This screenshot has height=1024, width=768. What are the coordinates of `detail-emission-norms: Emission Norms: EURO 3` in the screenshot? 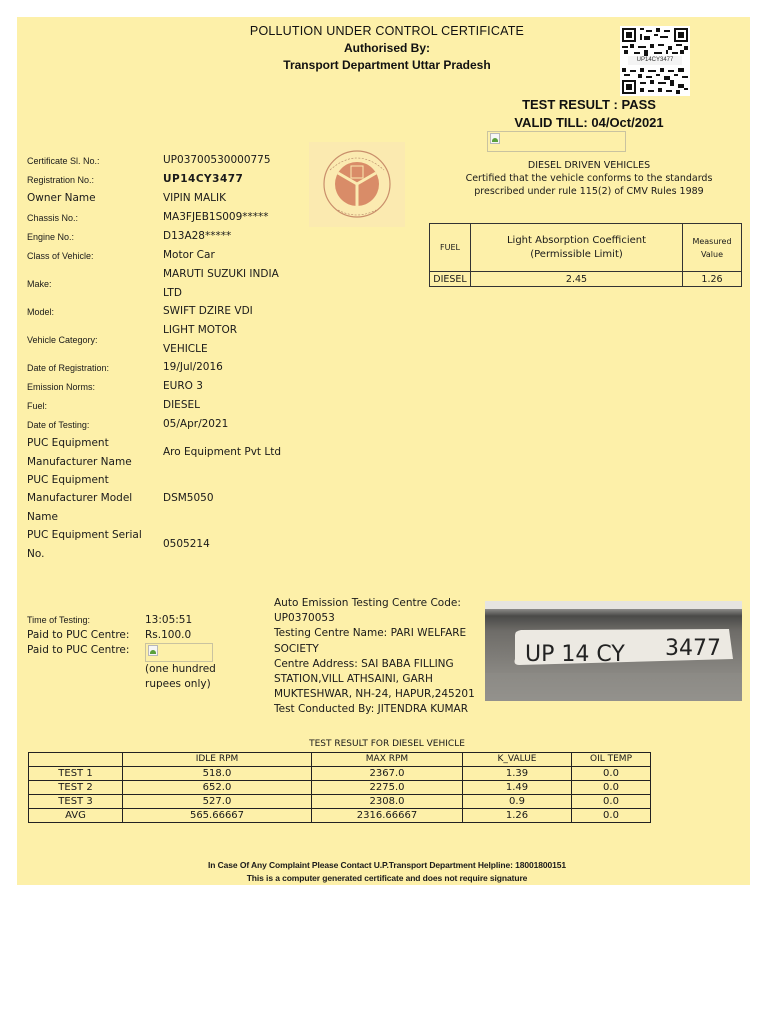 It's located at (162, 386).